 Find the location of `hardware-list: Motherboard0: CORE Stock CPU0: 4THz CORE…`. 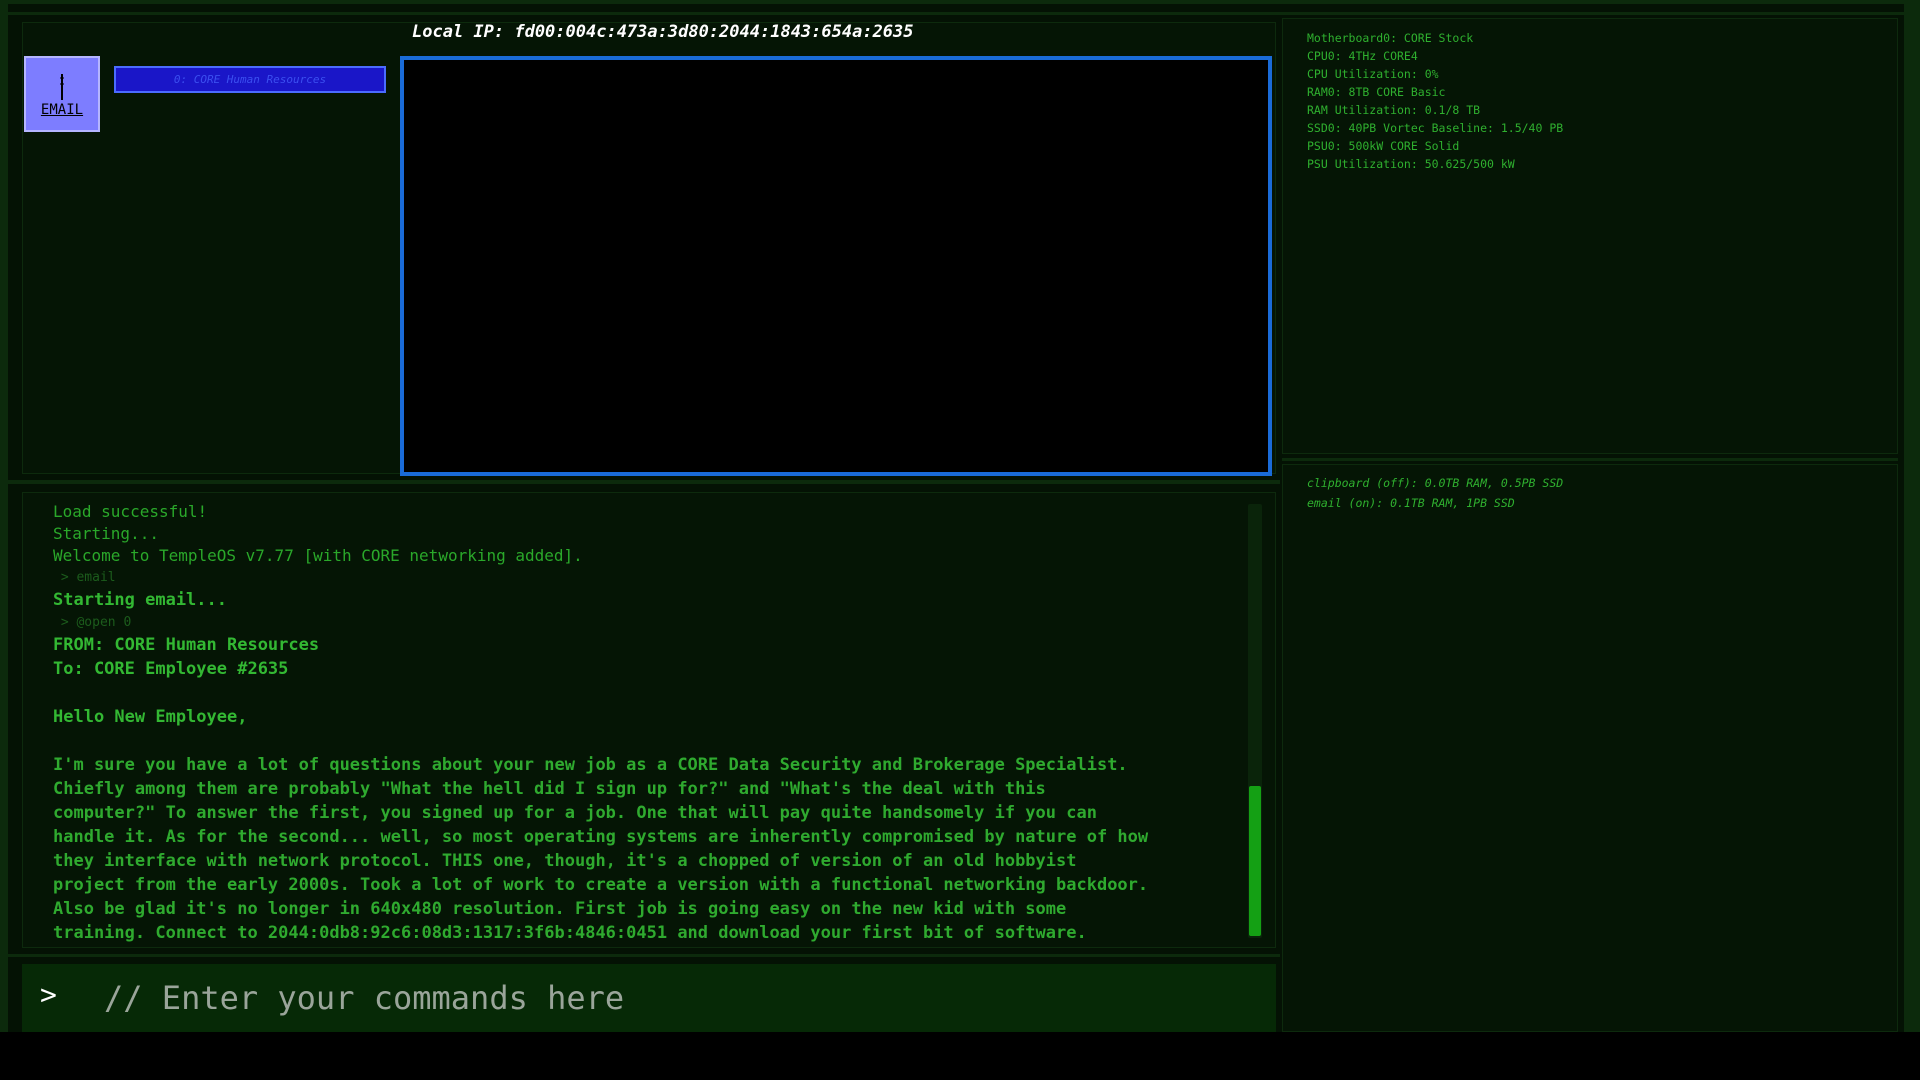

hardware-list: Motherboard0: CORE Stock CPU0: 4THz CORE… is located at coordinates (1435, 101).